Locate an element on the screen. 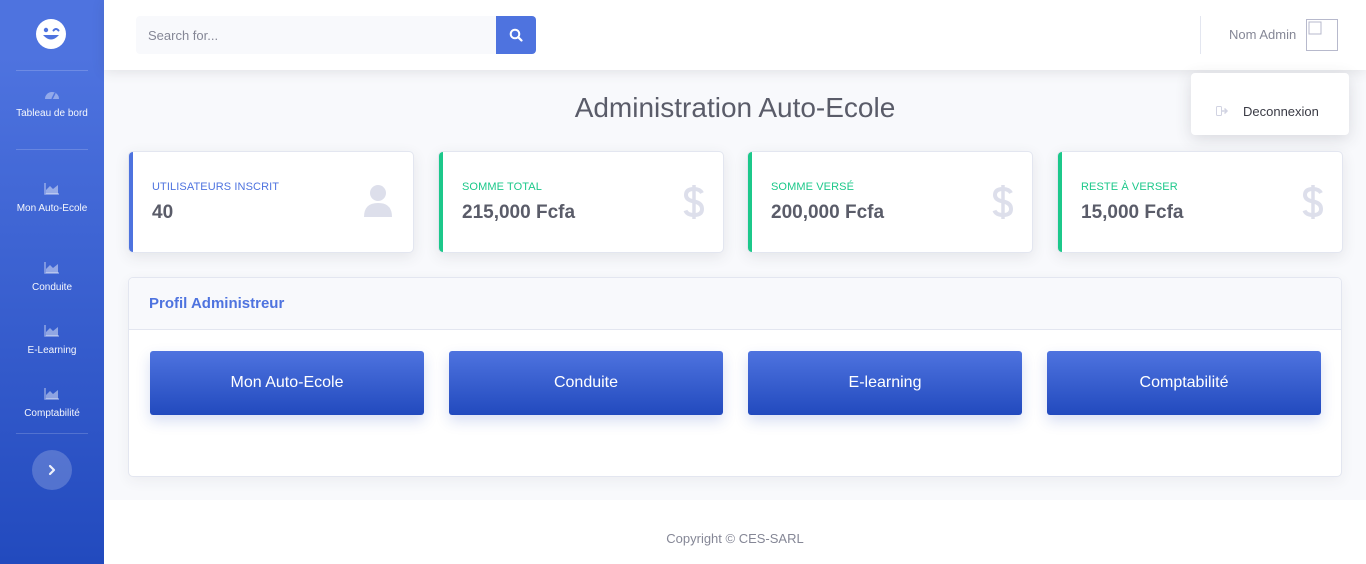 The image size is (1366, 564). user-name: Nom Admin is located at coordinates (1262, 34).